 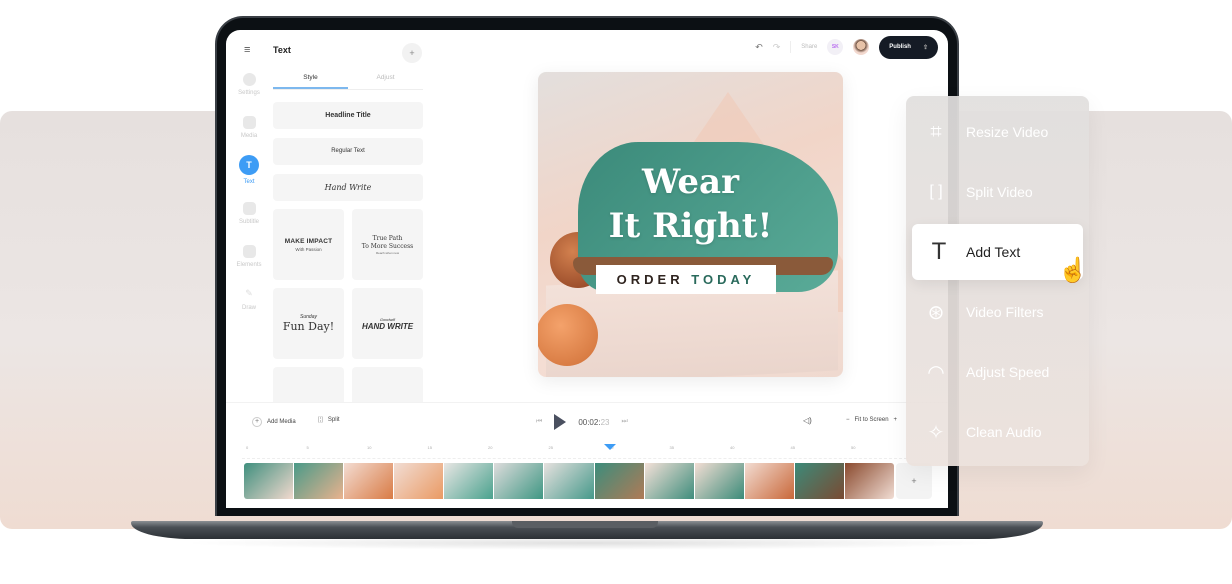 I want to click on rail-item-elements: Elements, so click(x=249, y=256).